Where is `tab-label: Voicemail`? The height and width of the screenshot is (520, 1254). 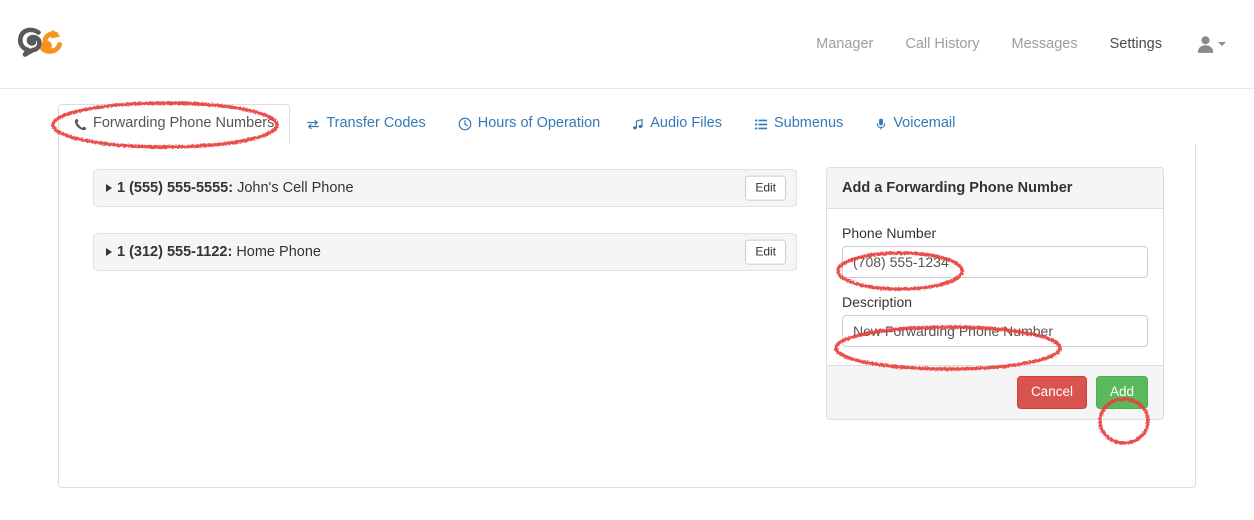
tab-label: Voicemail is located at coordinates (924, 123).